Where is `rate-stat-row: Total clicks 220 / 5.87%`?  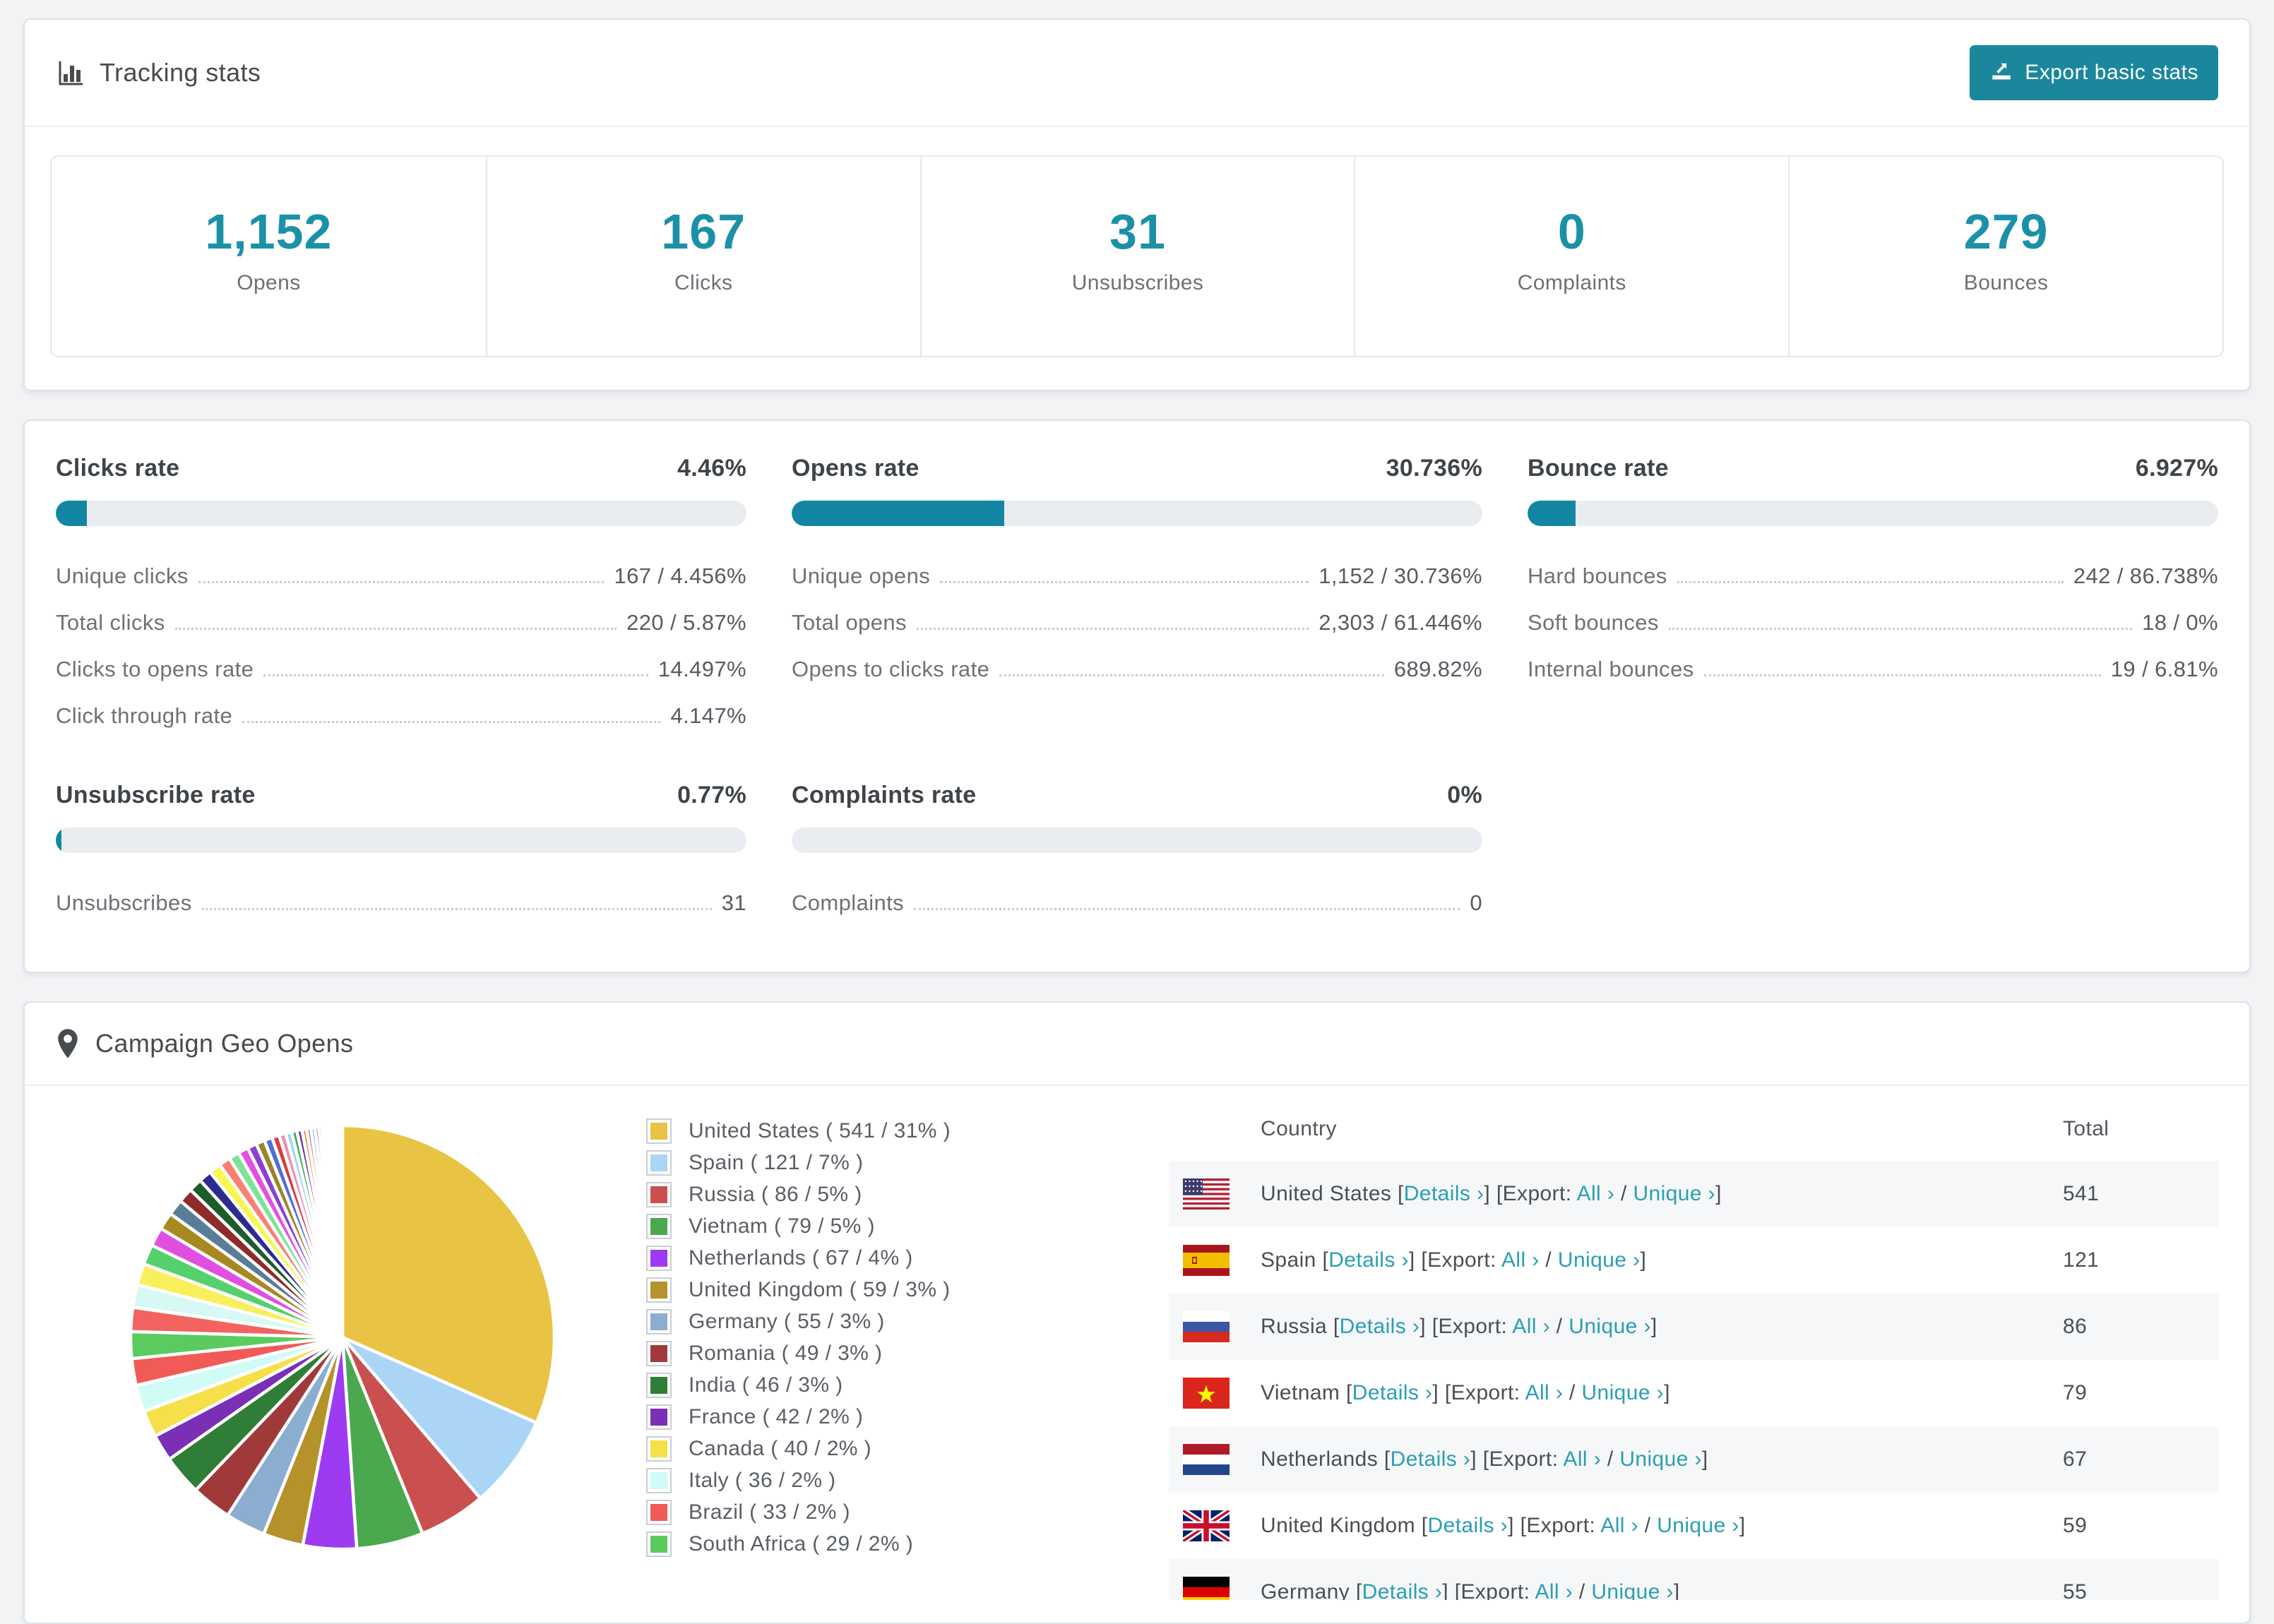
rate-stat-row: Total clicks 220 / 5.87% is located at coordinates (401, 622).